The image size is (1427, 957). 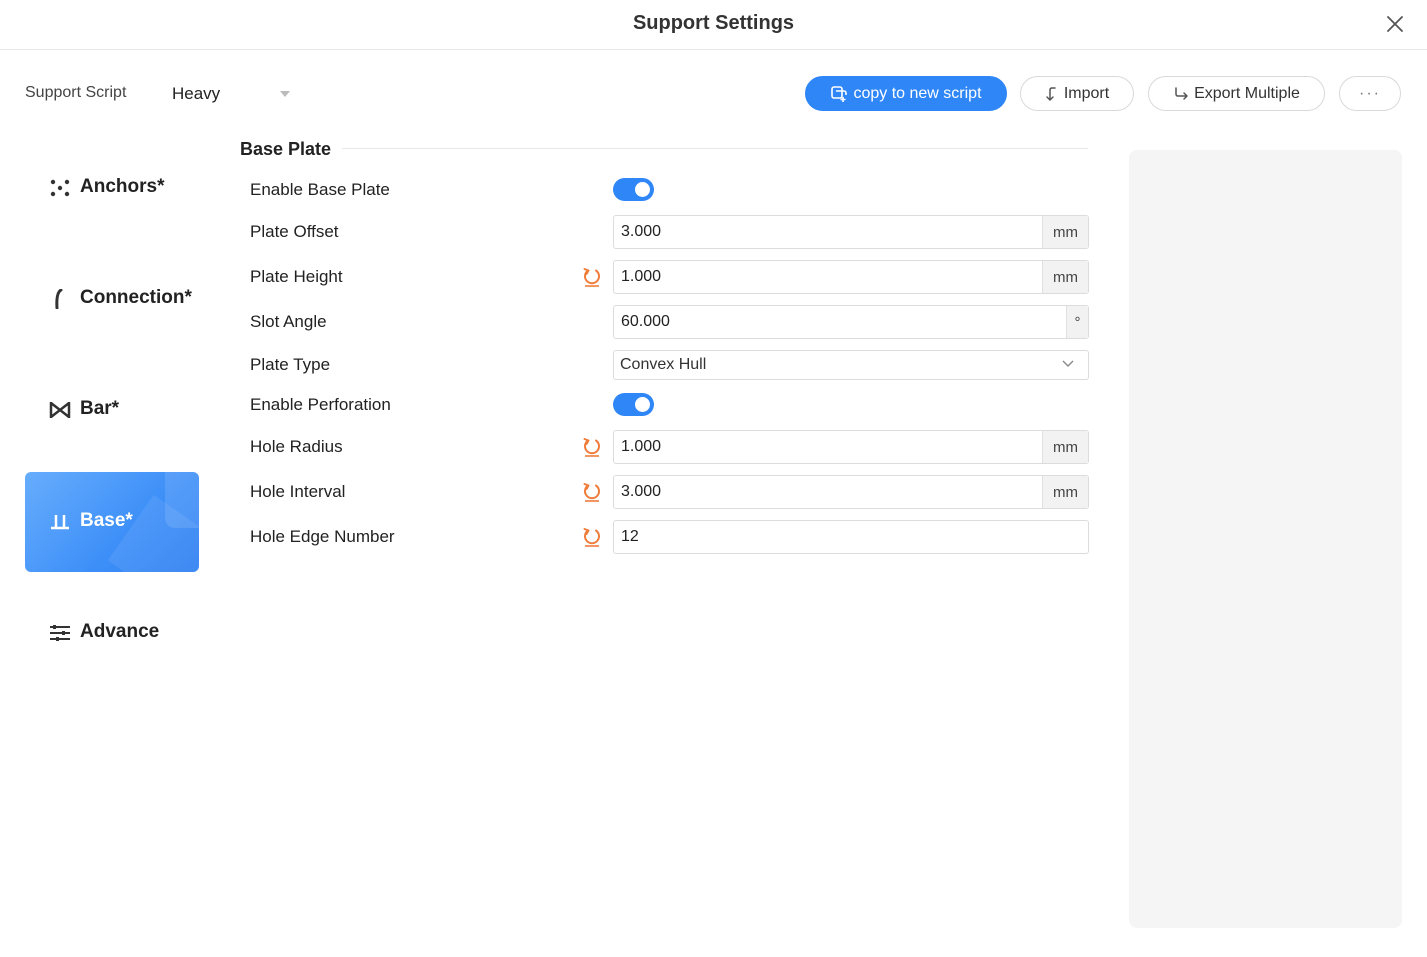 What do you see at coordinates (322, 536) in the screenshot?
I see `hole-edge-number-label: Hole Edge Number` at bounding box center [322, 536].